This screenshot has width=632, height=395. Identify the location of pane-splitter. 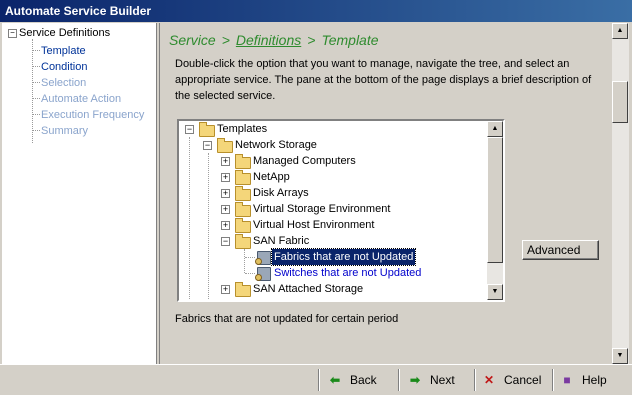
(158, 193).